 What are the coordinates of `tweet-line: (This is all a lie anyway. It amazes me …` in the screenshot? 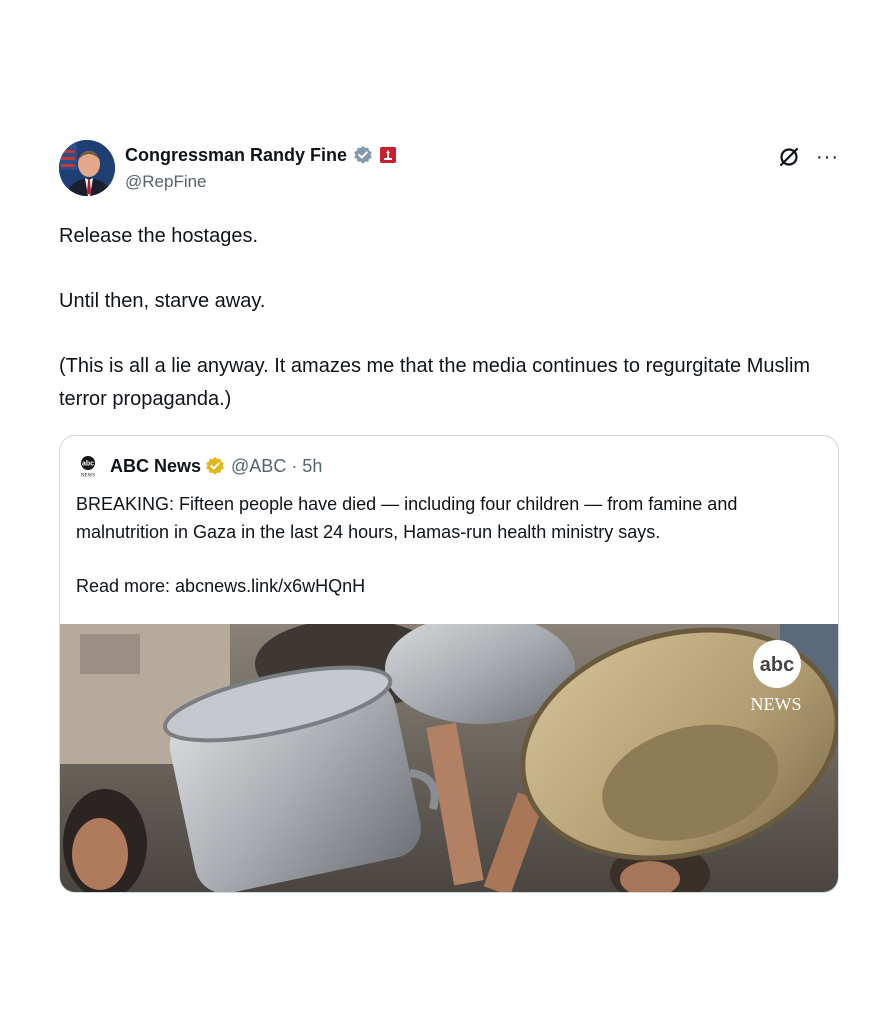 It's located at (435, 382).